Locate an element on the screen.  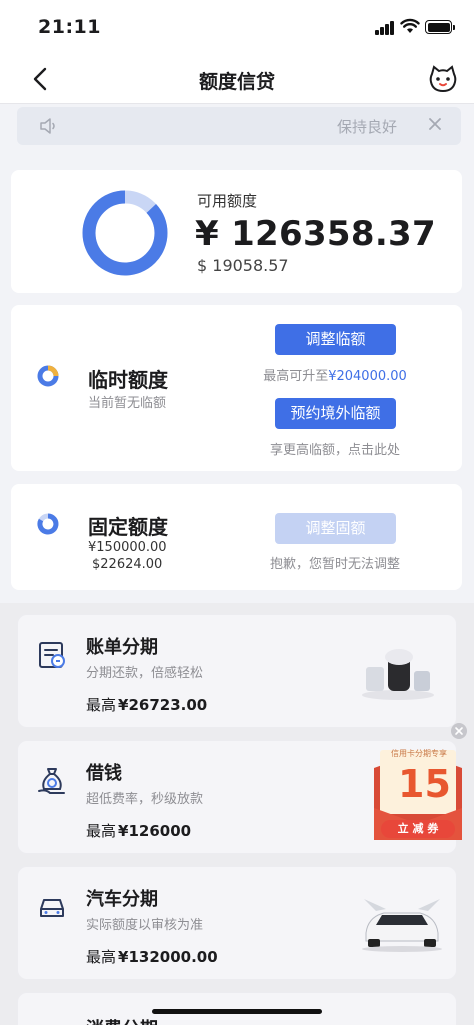
battery-icon is located at coordinates (440, 27).